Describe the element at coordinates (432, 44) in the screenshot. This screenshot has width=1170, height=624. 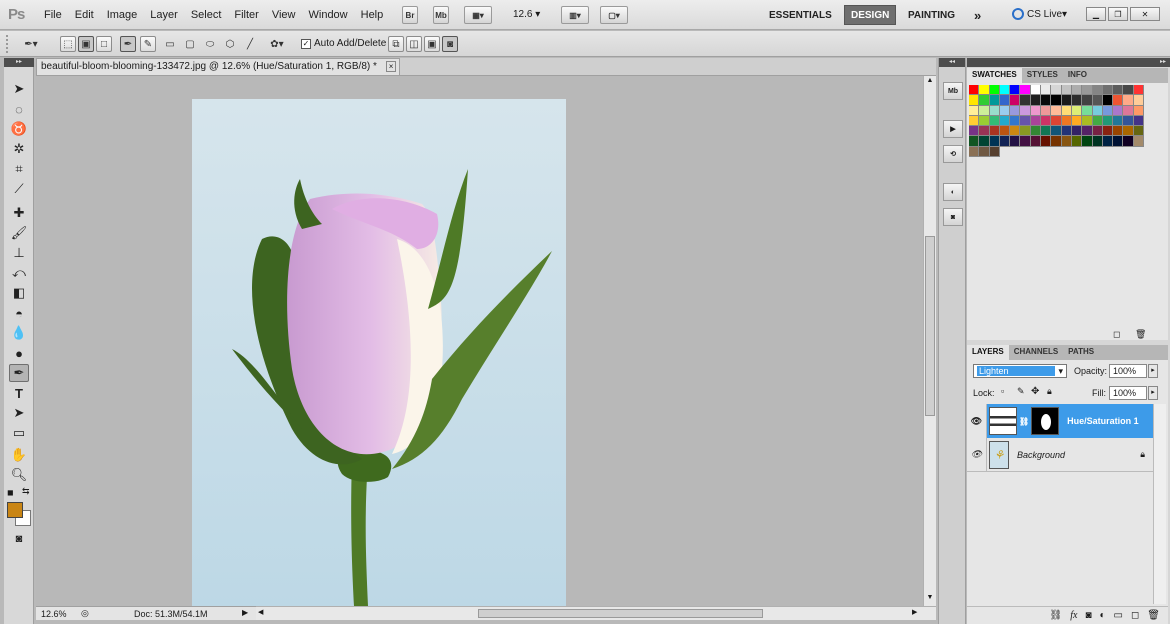
I see `intersect-button: ▣` at that location.